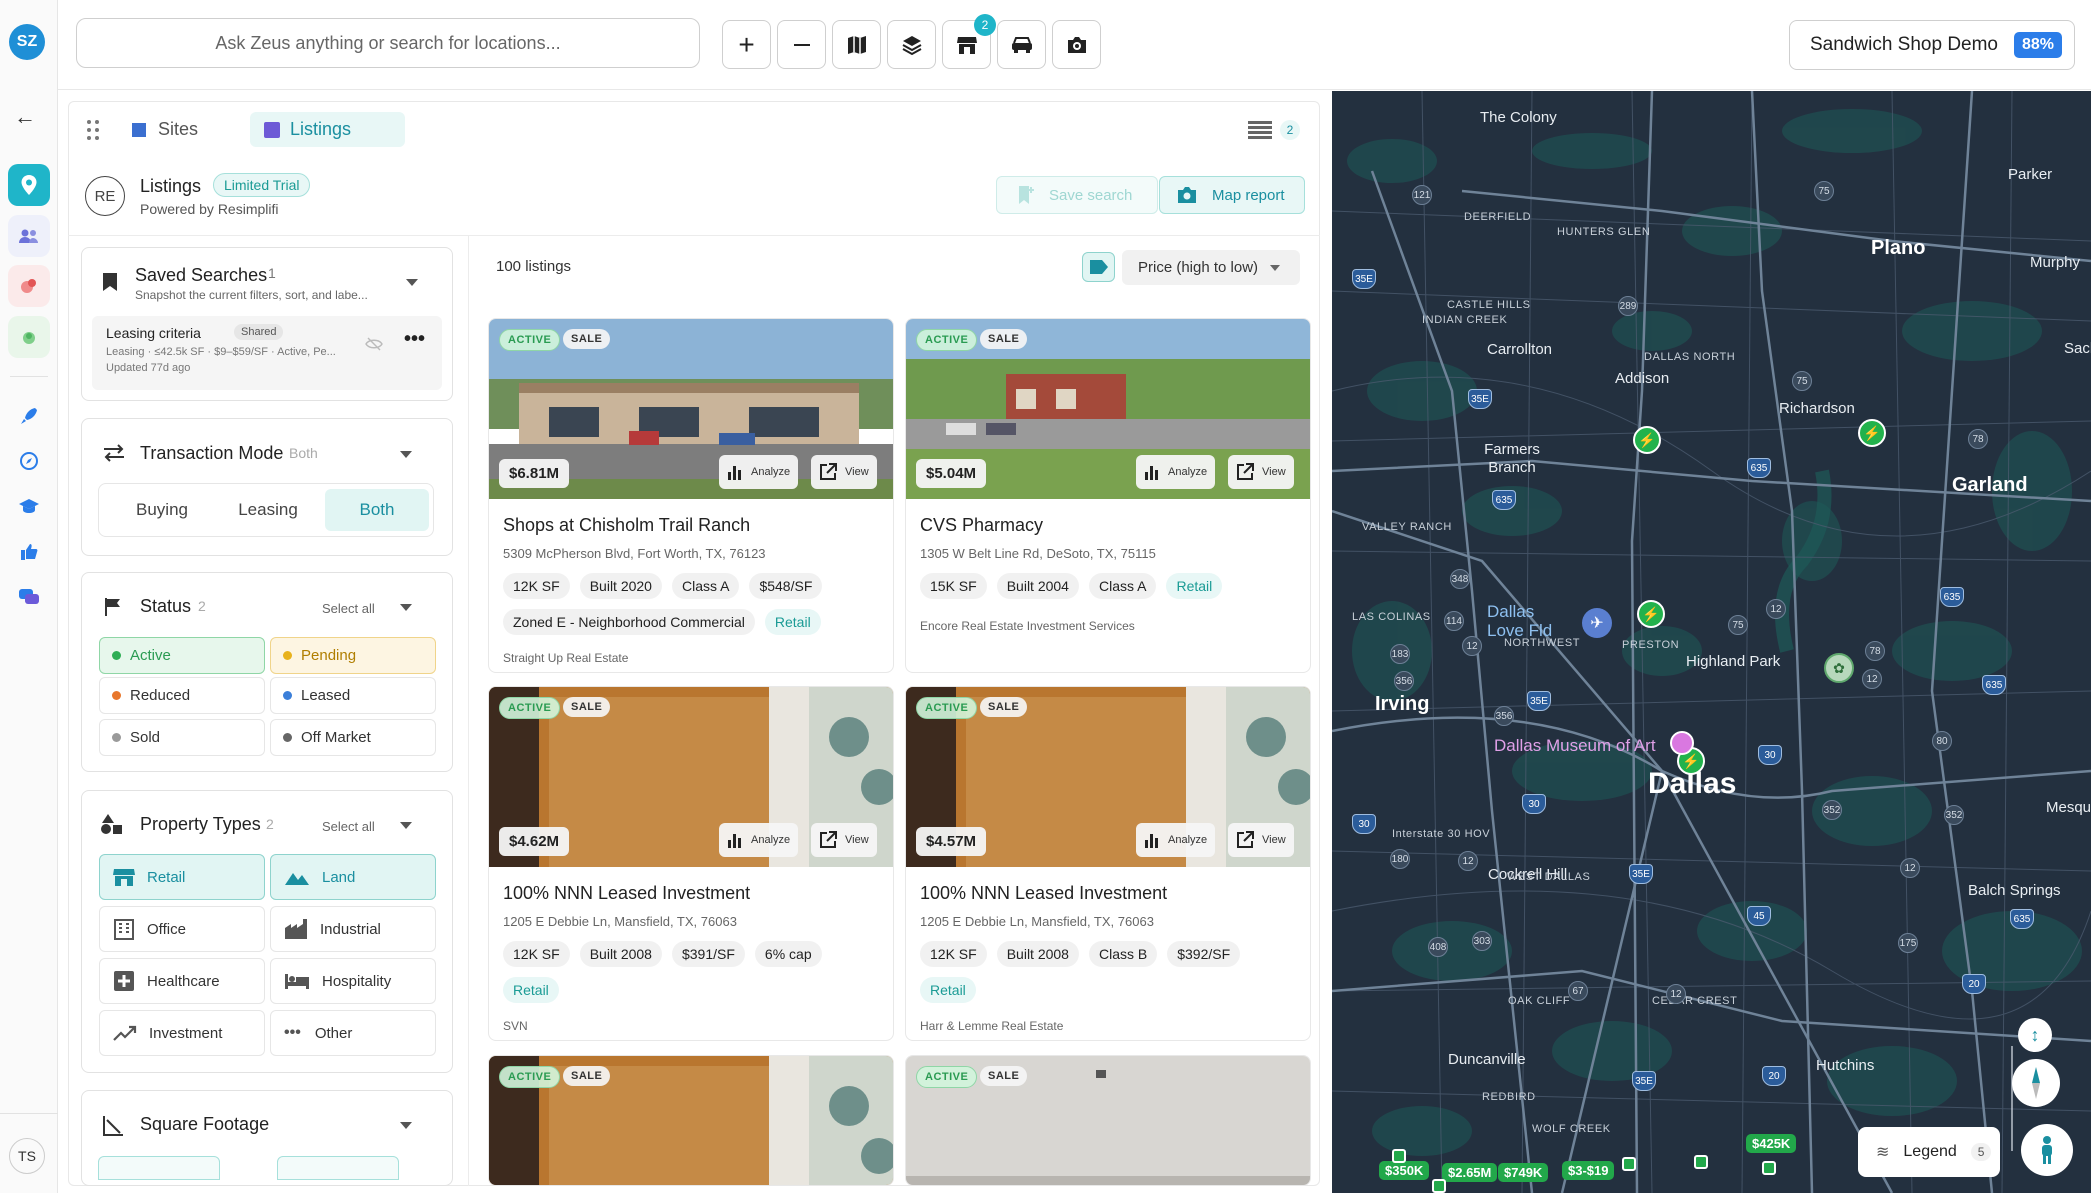  What do you see at coordinates (969, 41) in the screenshot?
I see `store-button: 2` at bounding box center [969, 41].